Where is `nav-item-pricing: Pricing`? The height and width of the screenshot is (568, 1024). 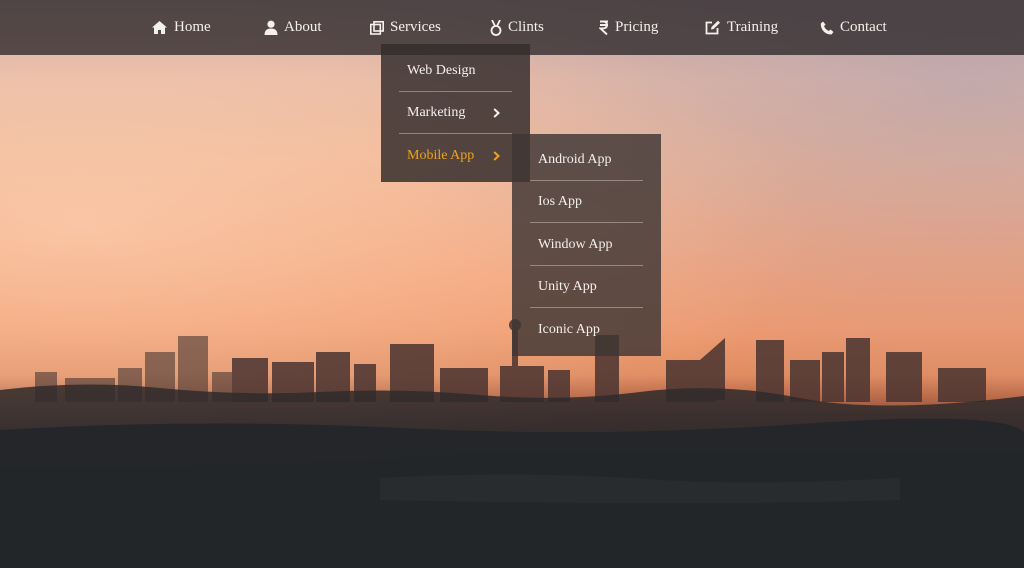
nav-item-pricing: Pricing is located at coordinates (628, 27).